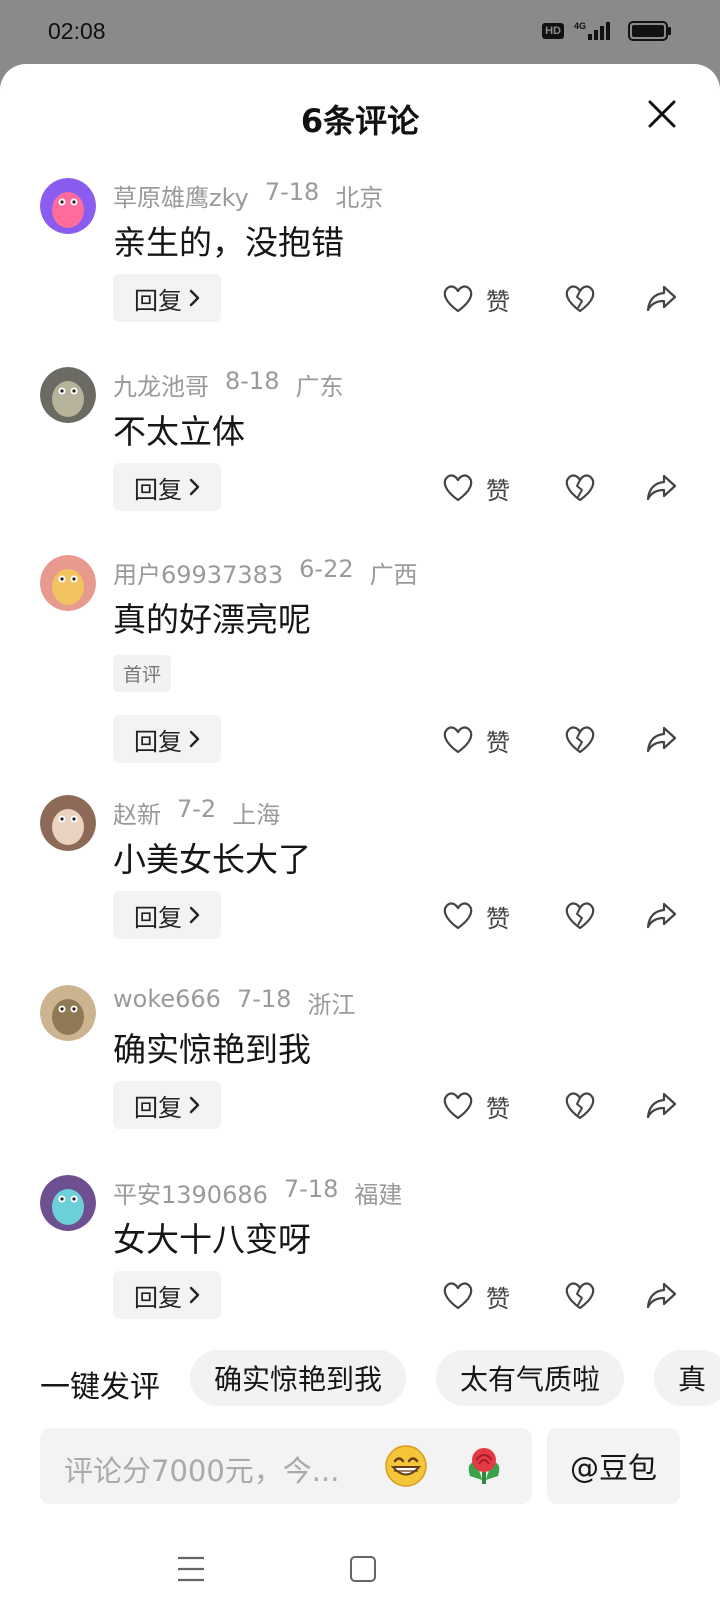 Image resolution: width=720 pixels, height=1612 pixels. What do you see at coordinates (142, 673) in the screenshot?
I see `first-comment-badge: 首评` at bounding box center [142, 673].